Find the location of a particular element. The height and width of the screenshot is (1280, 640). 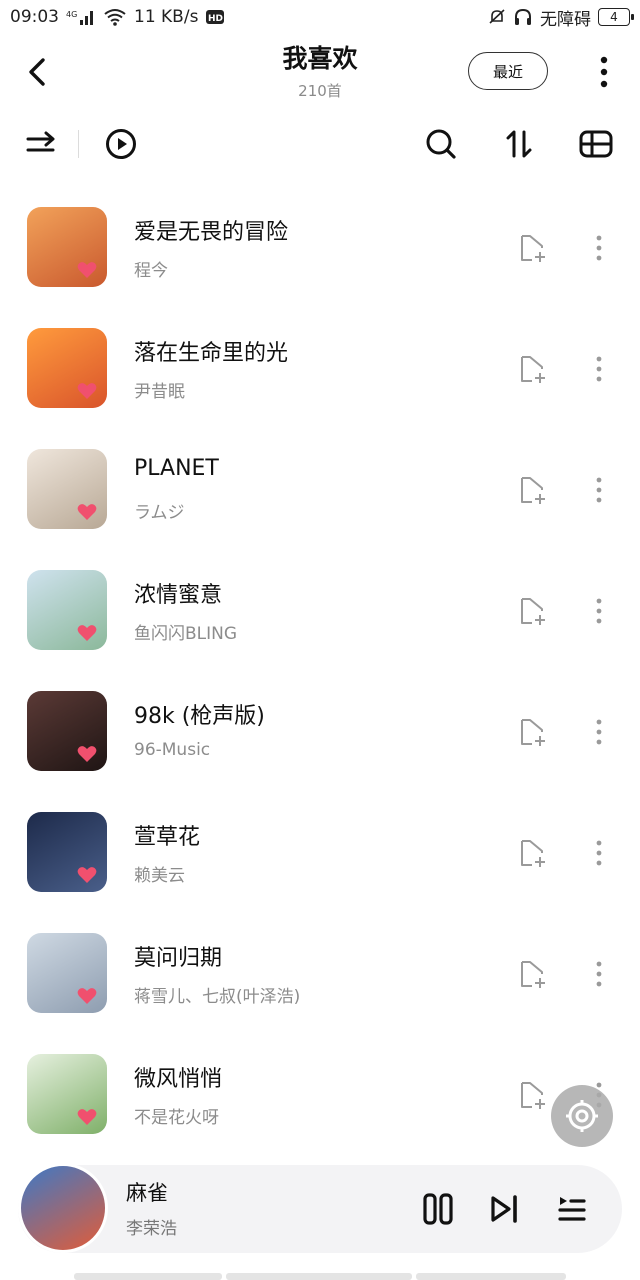

playlist-button is located at coordinates (572, 1209).